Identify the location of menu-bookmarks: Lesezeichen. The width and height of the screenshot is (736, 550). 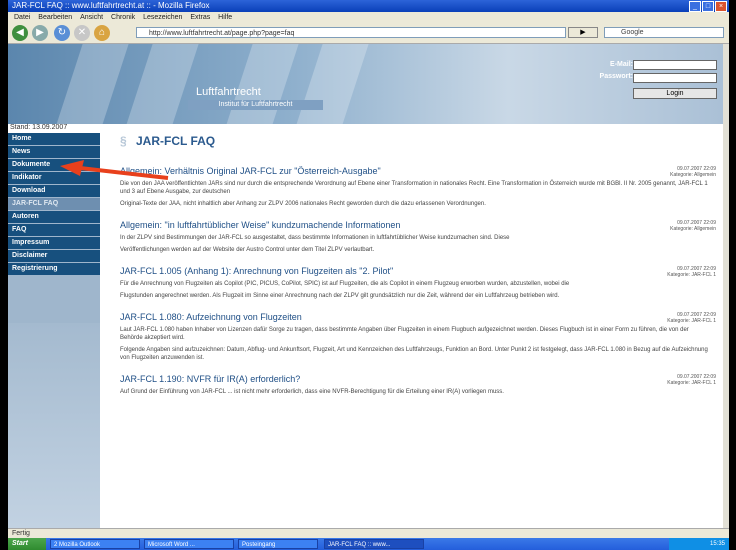
(162, 17).